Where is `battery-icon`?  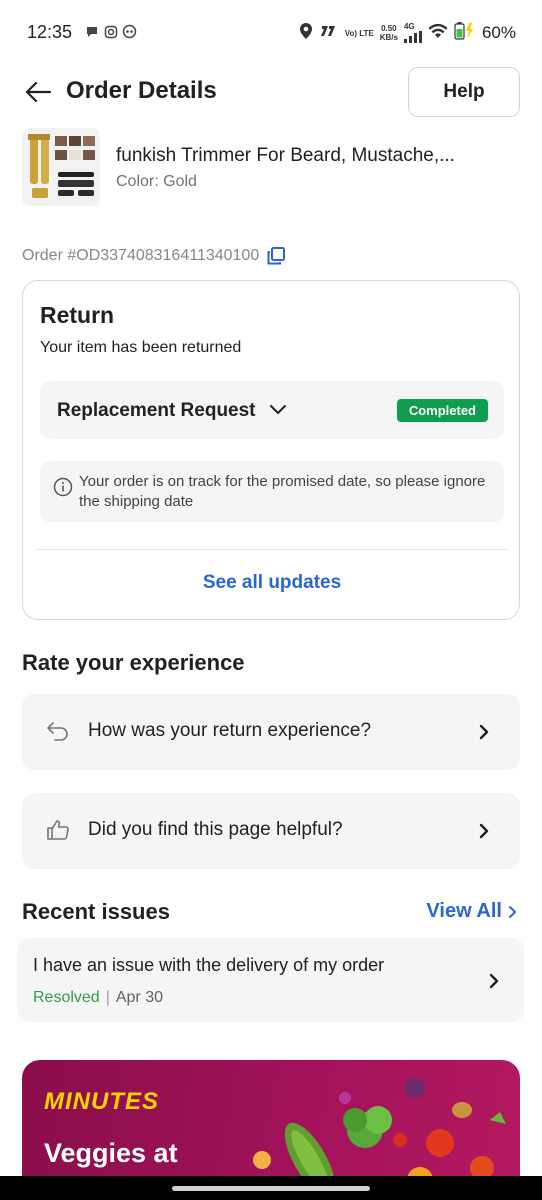 battery-icon is located at coordinates (465, 33).